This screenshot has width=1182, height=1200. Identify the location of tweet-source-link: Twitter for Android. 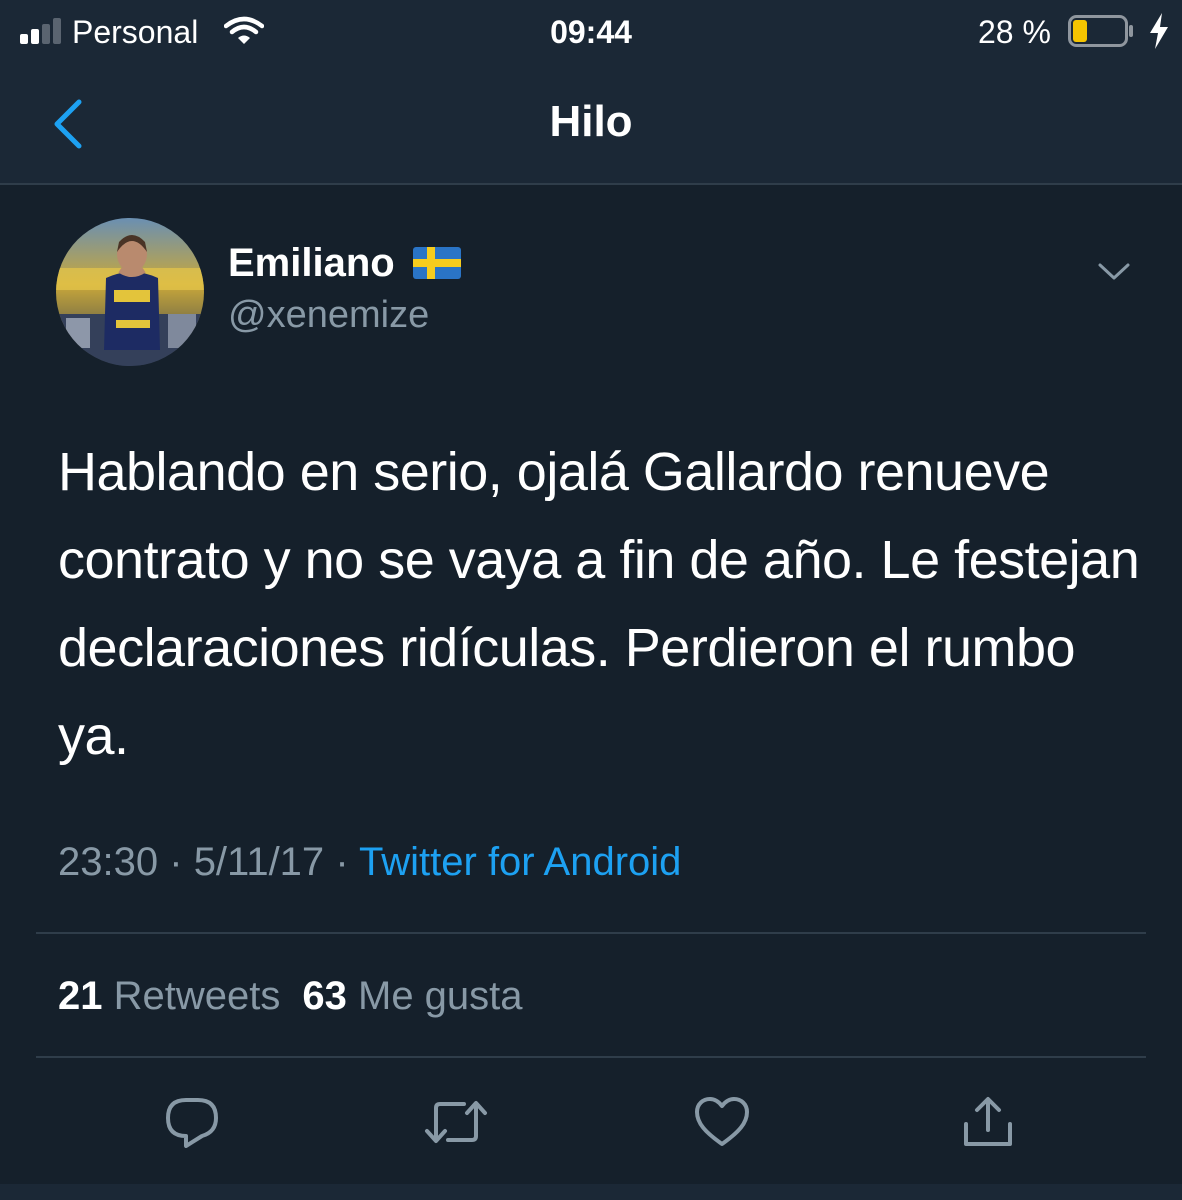
(520, 862).